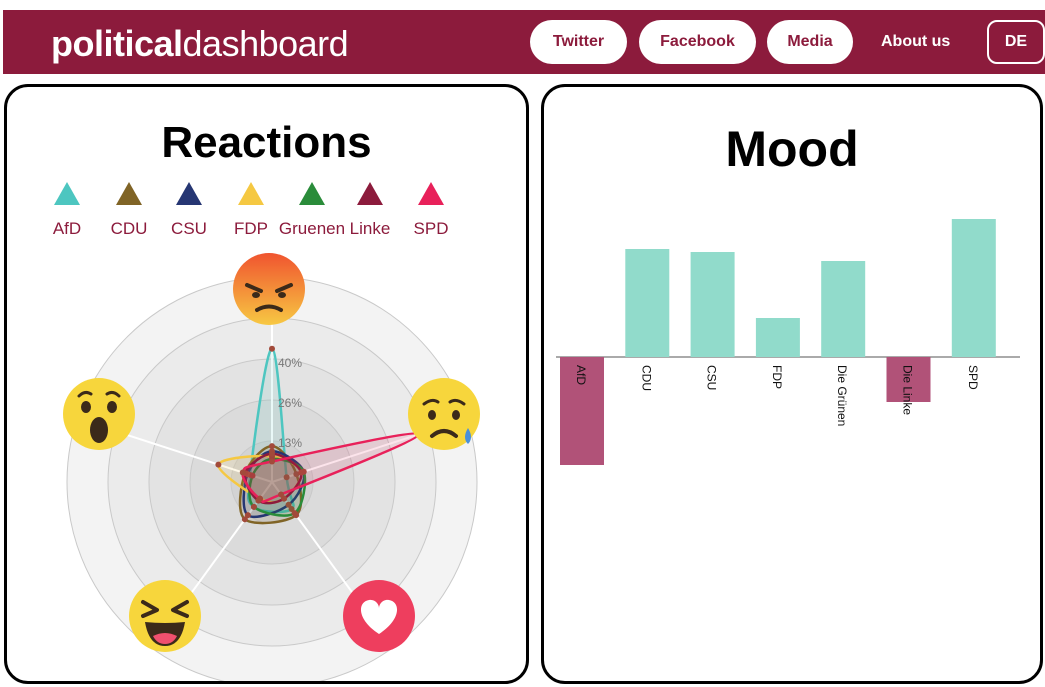 The image size is (1045, 687). I want to click on radar-tick-label: 26%, so click(290, 403).